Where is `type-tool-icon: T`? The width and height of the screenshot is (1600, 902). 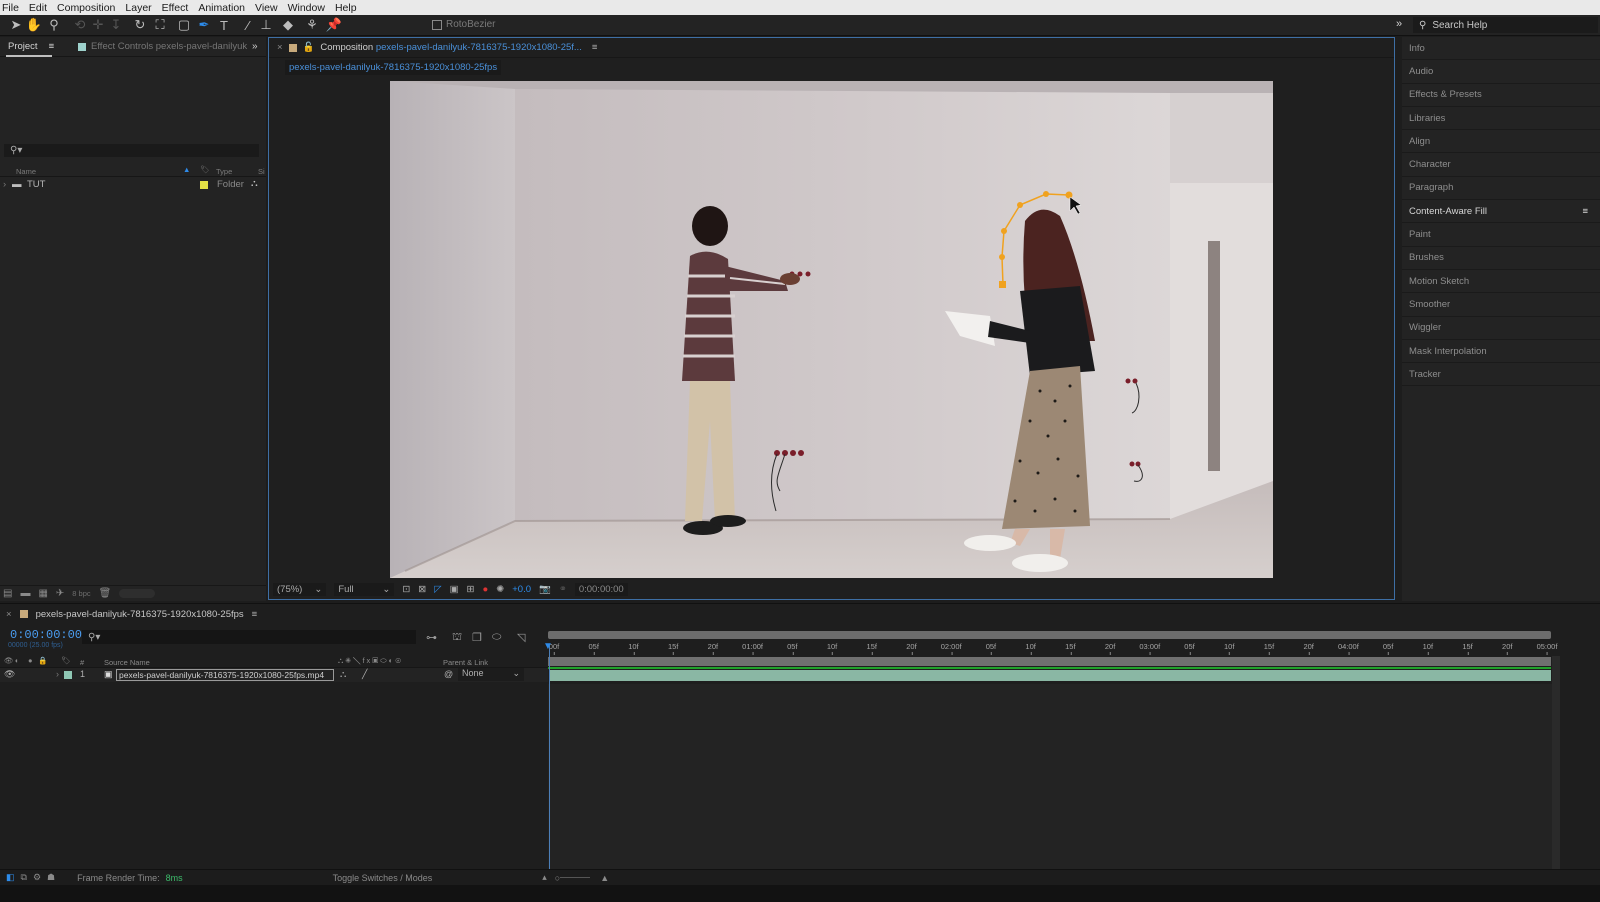
type-tool-icon: T is located at coordinates (224, 25).